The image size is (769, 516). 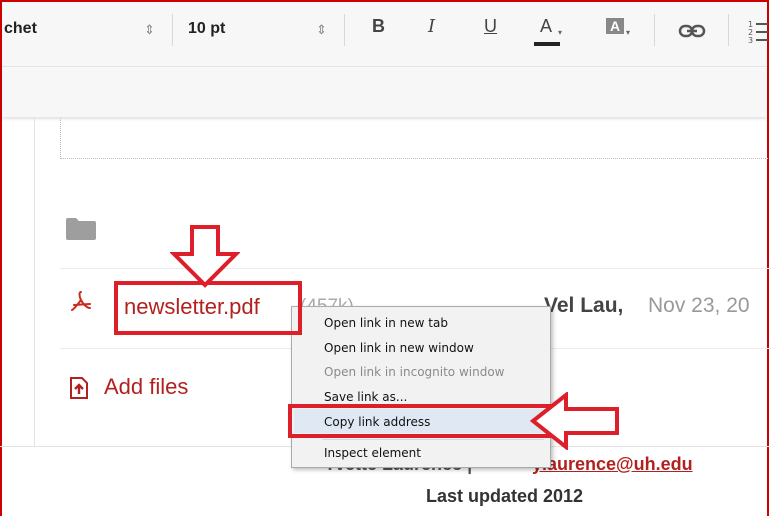 What do you see at coordinates (584, 305) in the screenshot?
I see `file-owner: Vel Lau,` at bounding box center [584, 305].